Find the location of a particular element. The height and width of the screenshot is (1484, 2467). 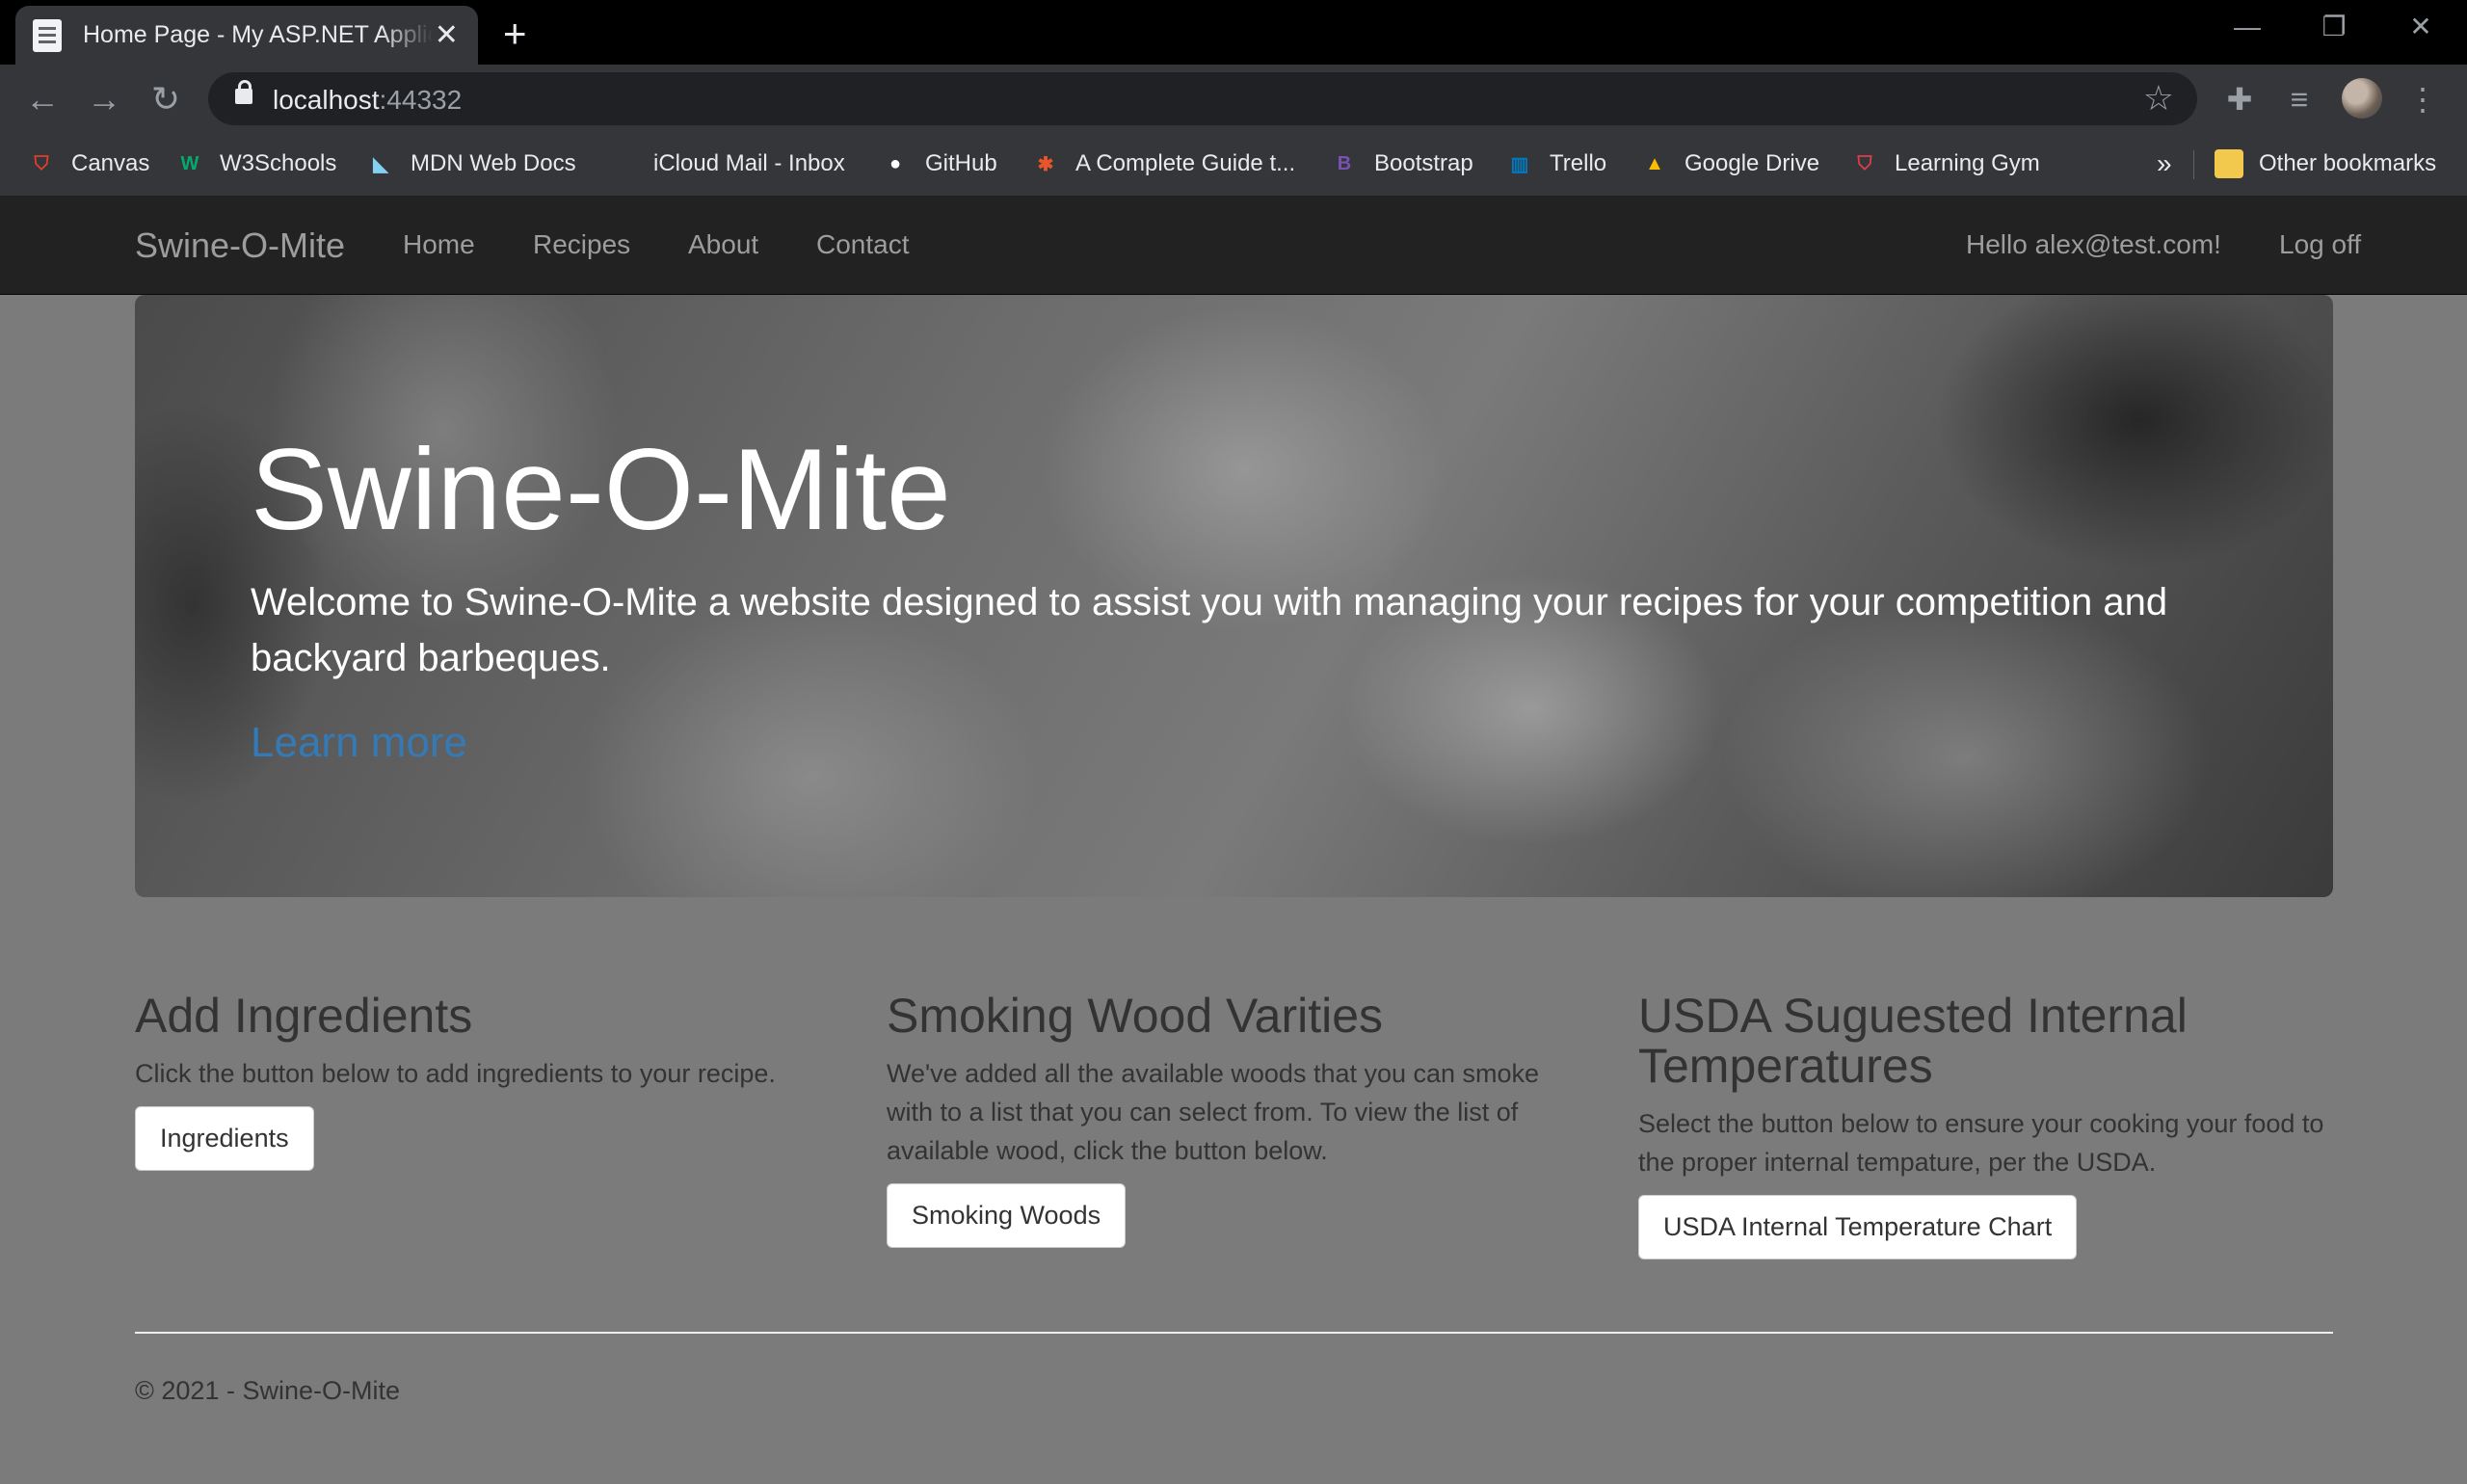

trello-icon: ▥ is located at coordinates (1519, 164).